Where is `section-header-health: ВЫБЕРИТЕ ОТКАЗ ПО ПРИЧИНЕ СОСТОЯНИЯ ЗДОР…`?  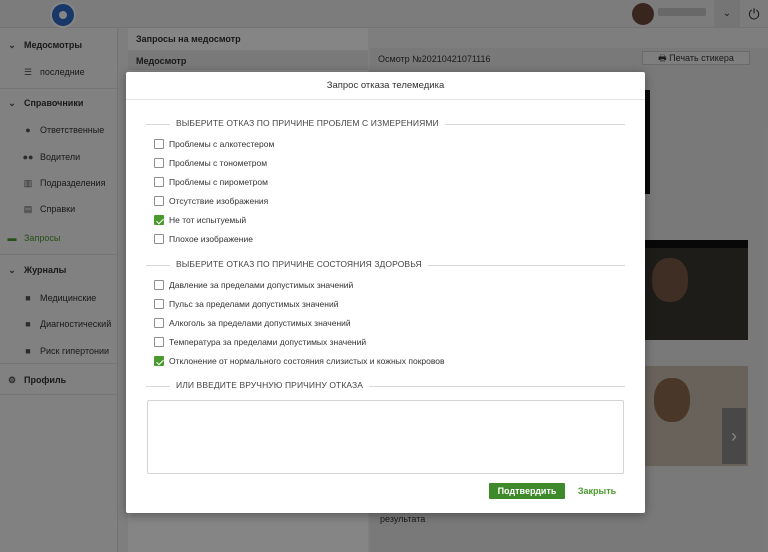 section-header-health: ВЫБЕРИТЕ ОТКАЗ ПО ПРИЧИНЕ СОСТОЯНИЯ ЗДОР… is located at coordinates (385, 265).